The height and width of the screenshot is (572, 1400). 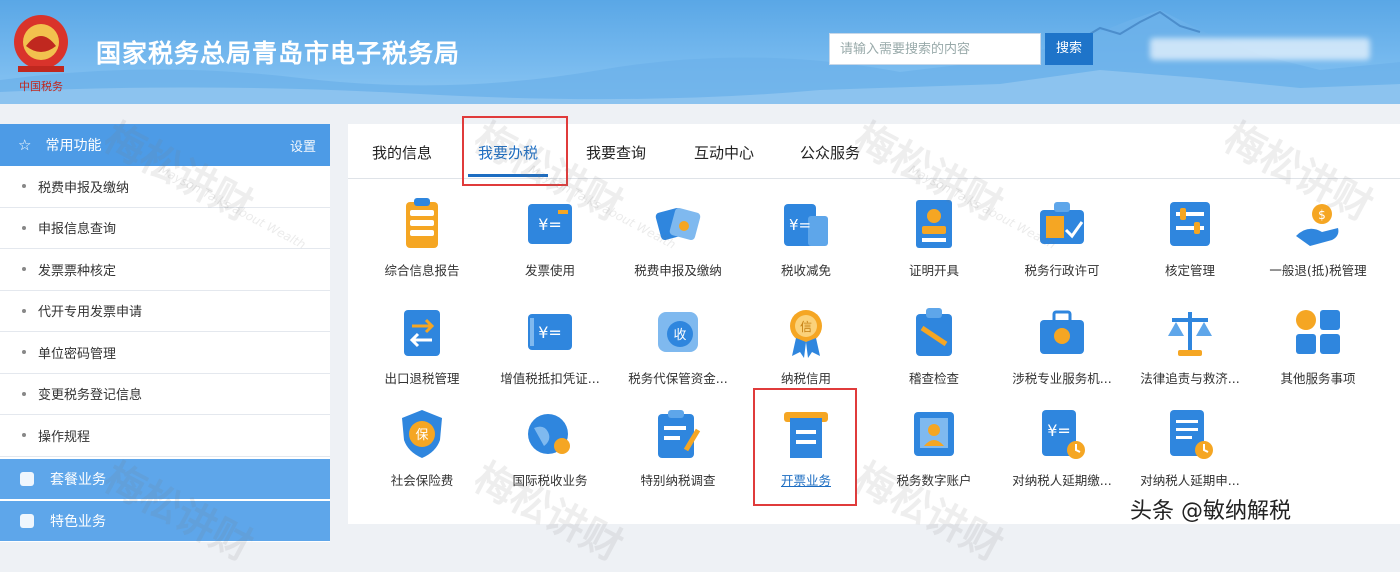 What do you see at coordinates (422, 359) in the screenshot?
I see `tile-export-refund: 出口退税管理` at bounding box center [422, 359].